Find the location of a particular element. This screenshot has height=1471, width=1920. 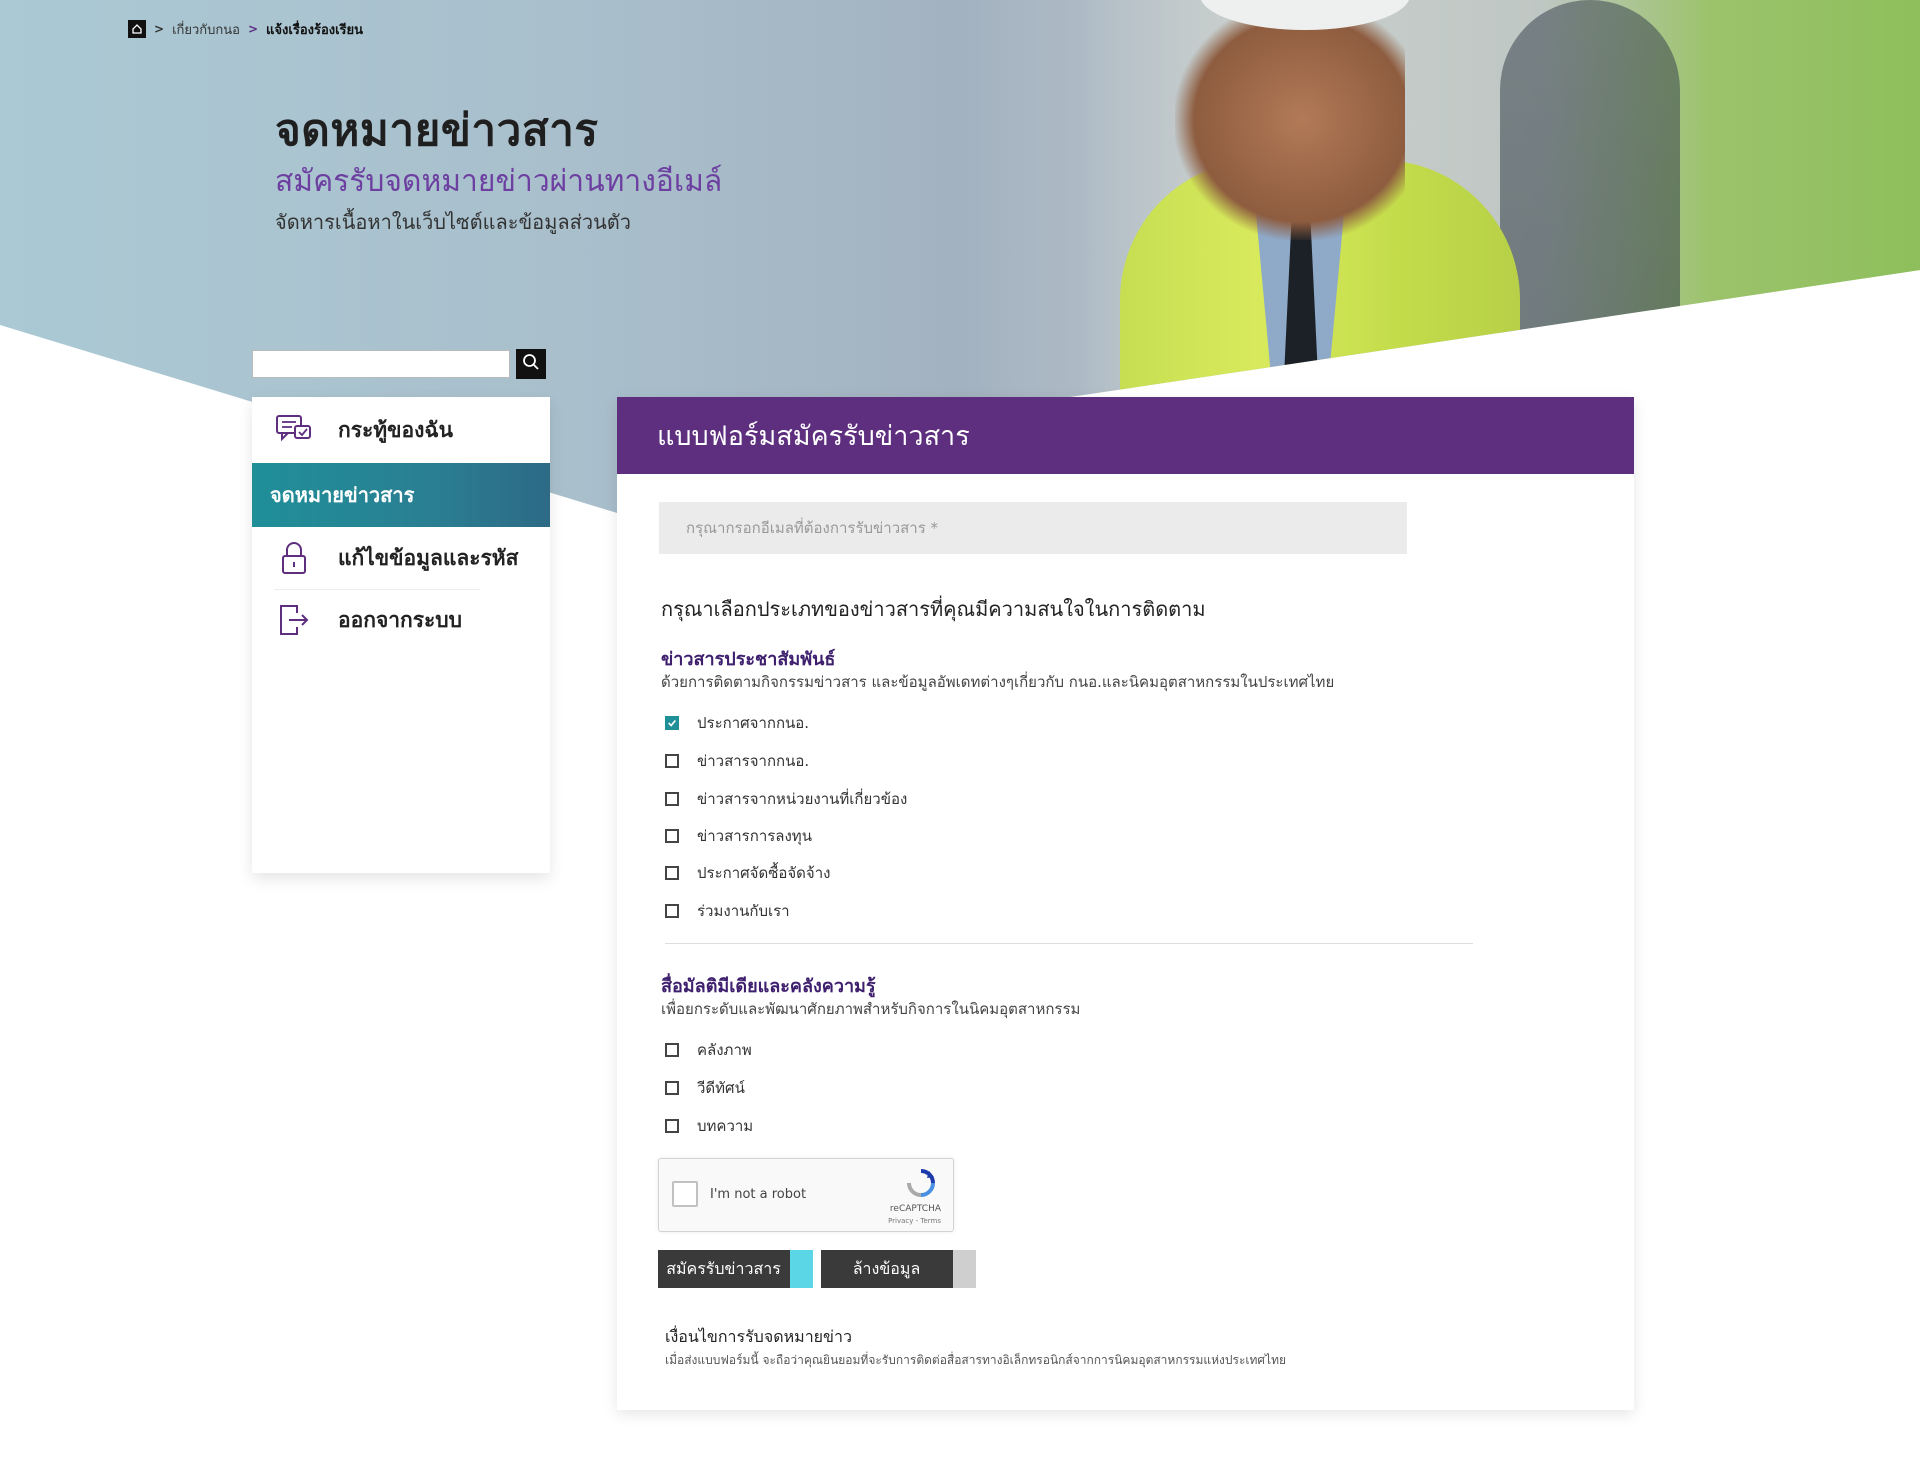

checkbox-careers: ร่วมงานกับเรา is located at coordinates (727, 911).